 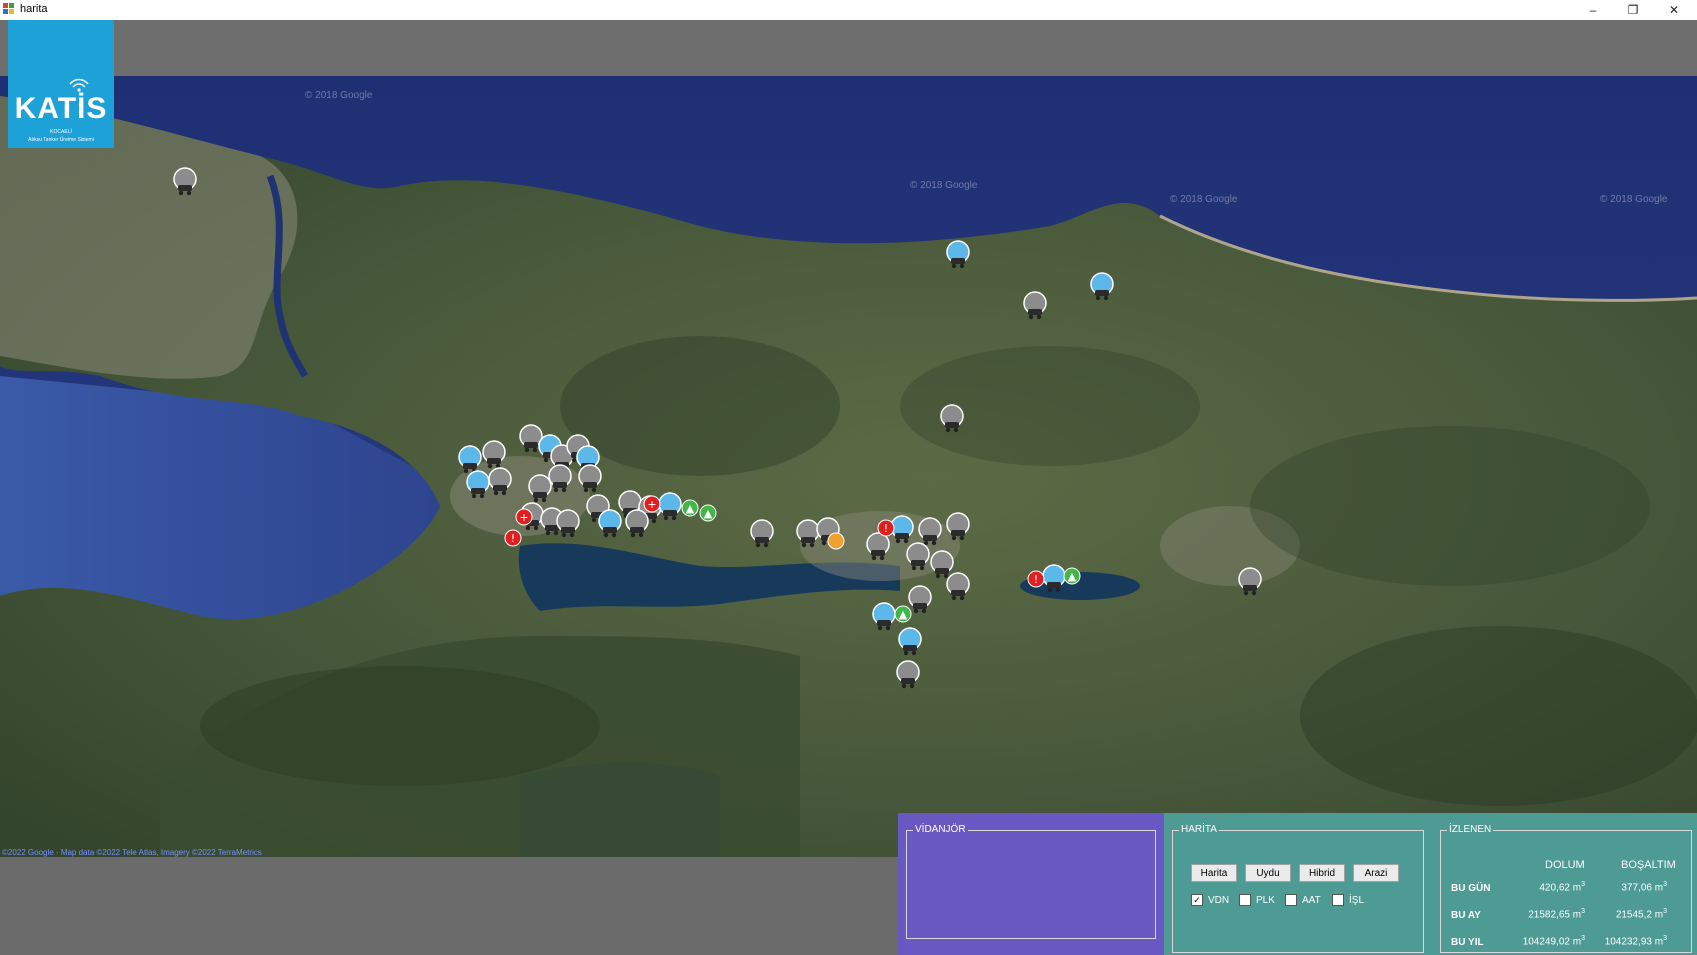 I want to click on window-titlebar: harita – ❐ ✕, so click(x=848, y=10).